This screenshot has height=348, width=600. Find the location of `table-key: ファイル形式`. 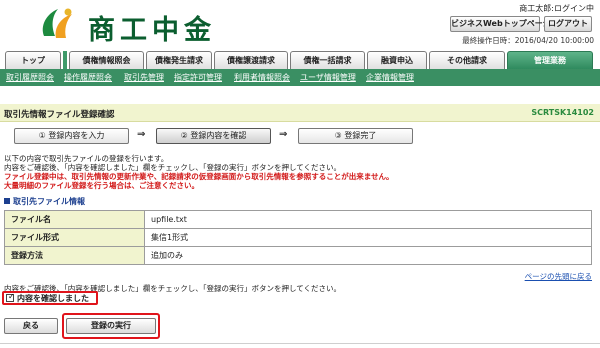

table-key: ファイル形式 is located at coordinates (74, 237).